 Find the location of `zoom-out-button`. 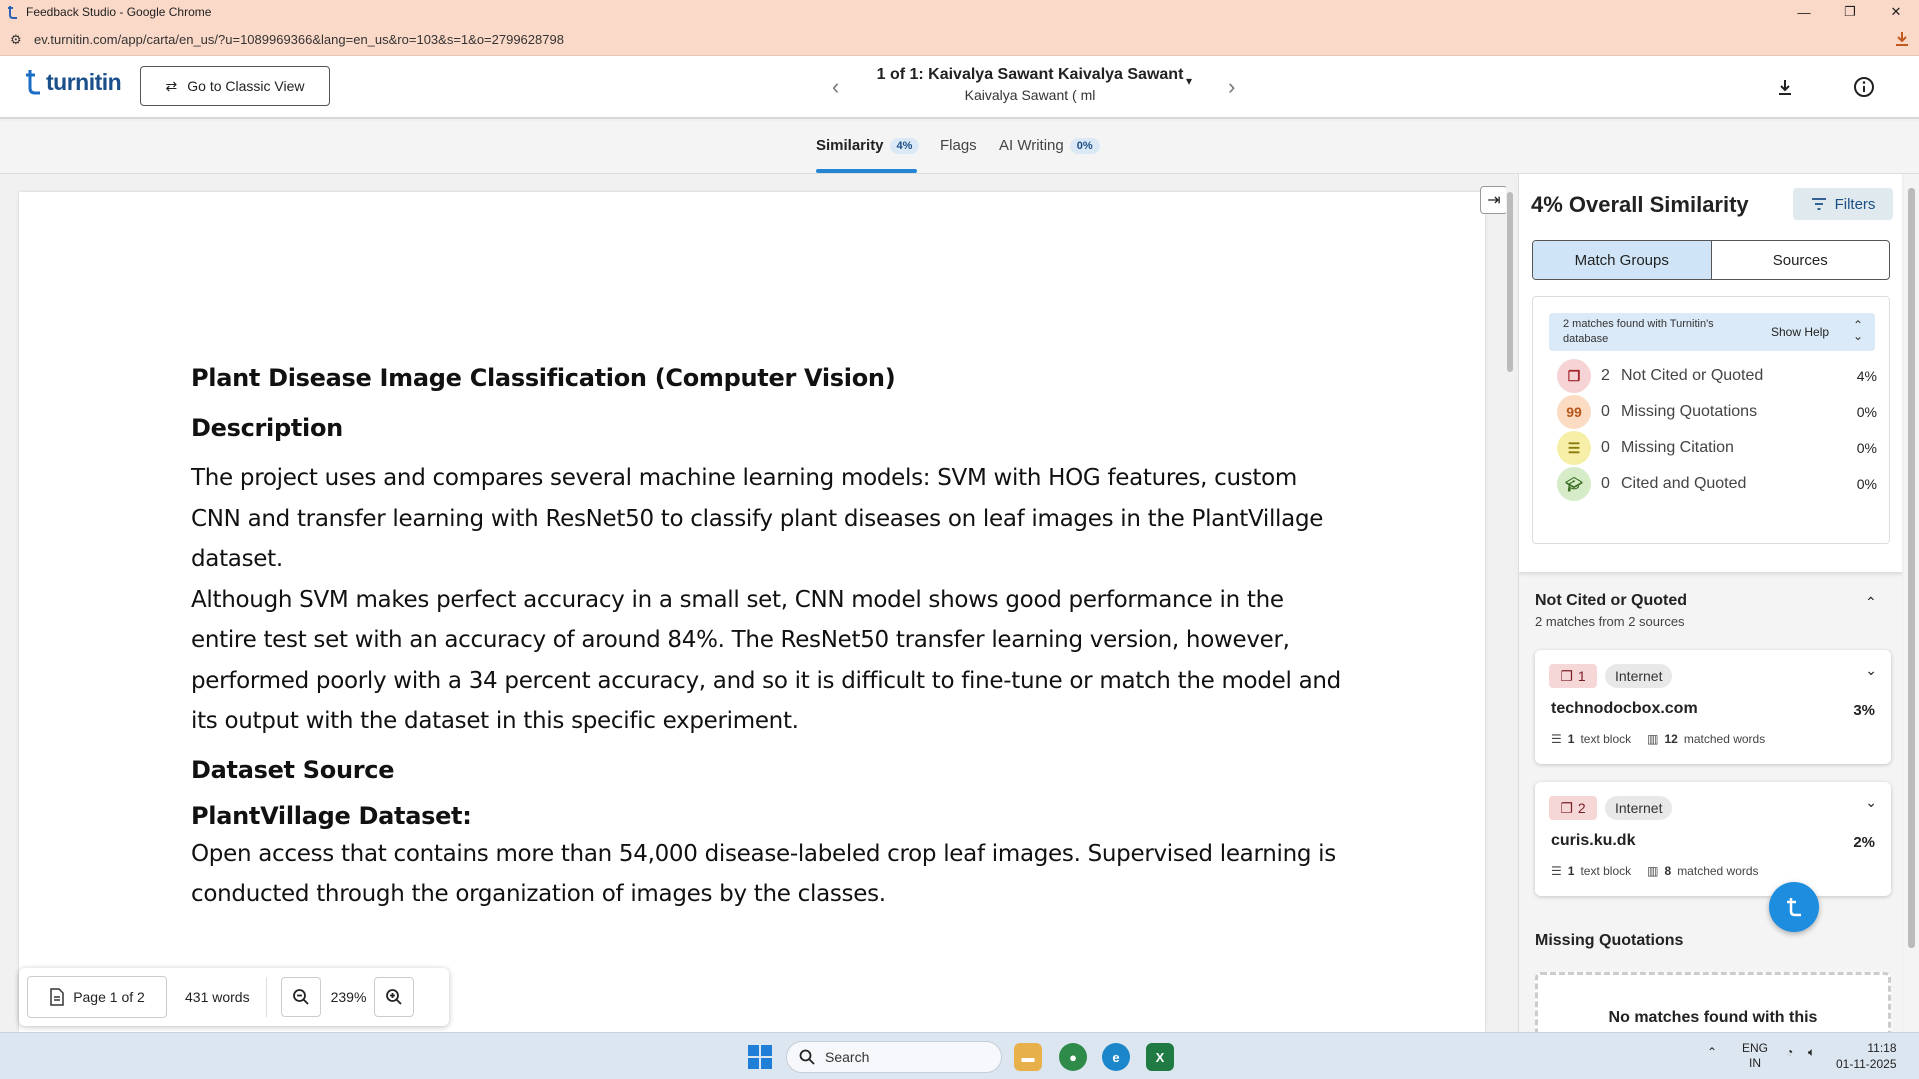

zoom-out-button is located at coordinates (300, 997).